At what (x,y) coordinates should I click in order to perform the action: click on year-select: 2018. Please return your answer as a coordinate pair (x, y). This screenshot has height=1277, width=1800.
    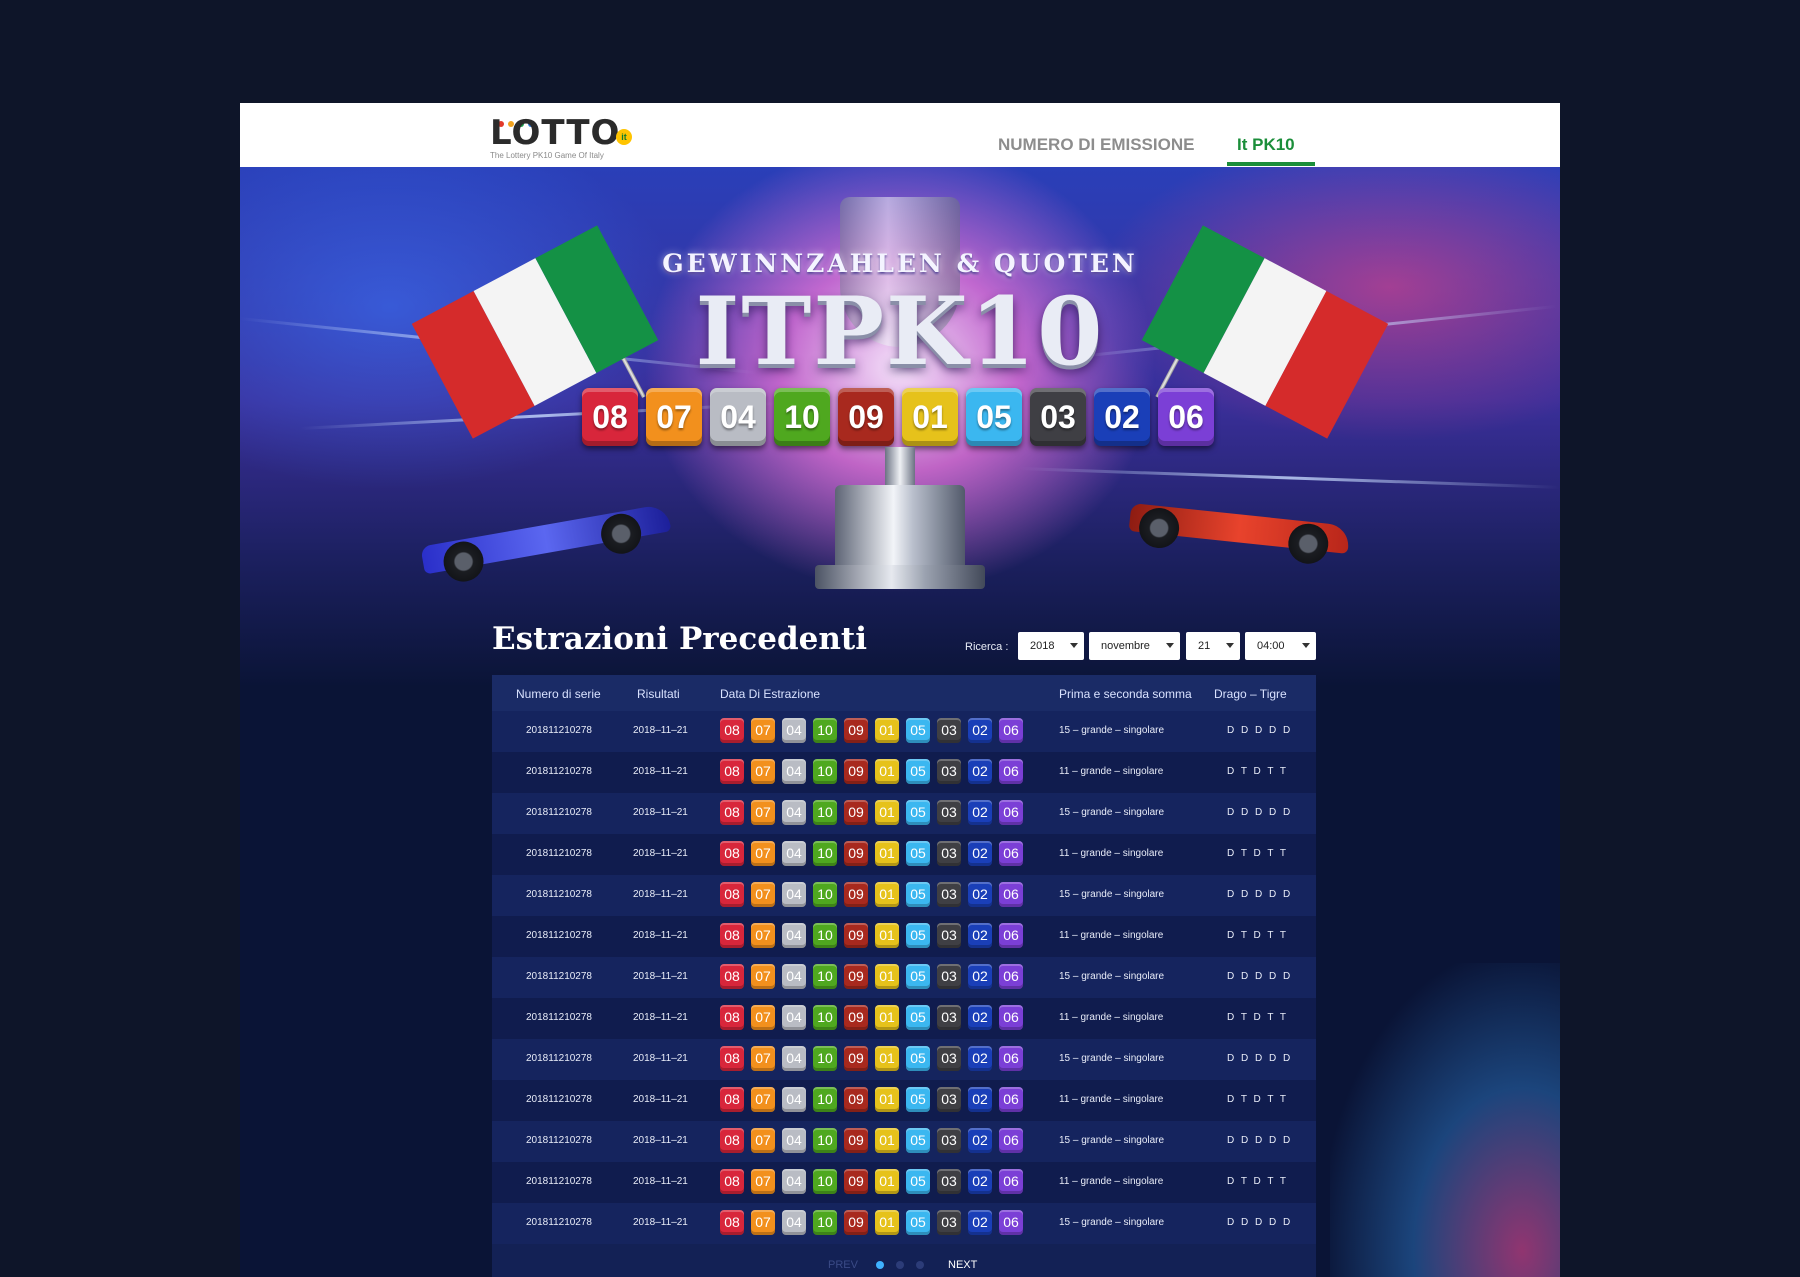
    Looking at the image, I should click on (1051, 646).